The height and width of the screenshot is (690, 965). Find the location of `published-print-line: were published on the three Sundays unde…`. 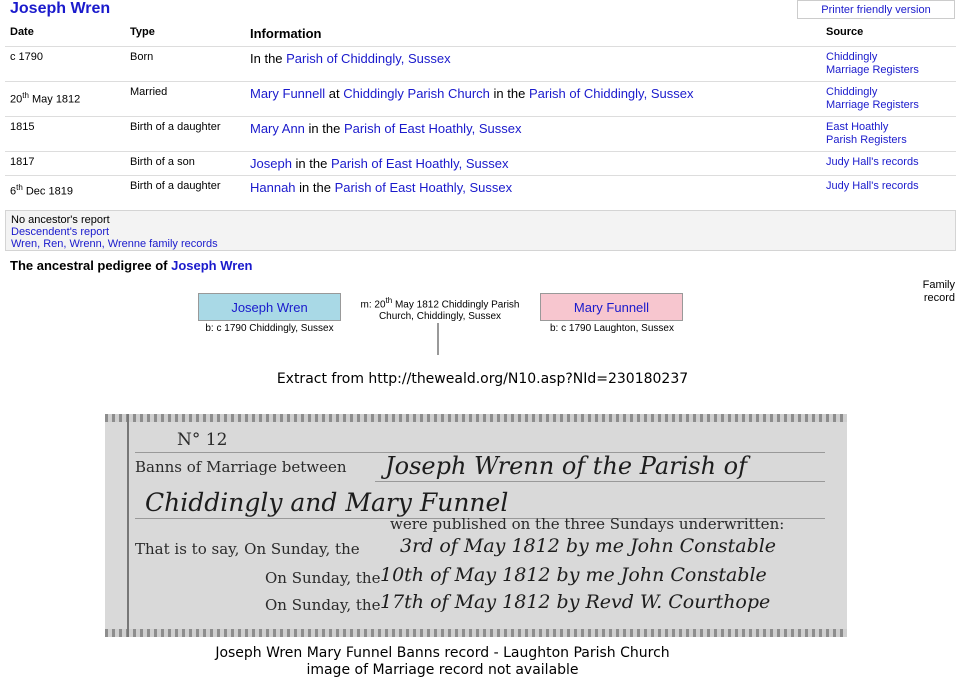

published-print-line: were published on the three Sundays unde… is located at coordinates (587, 524).